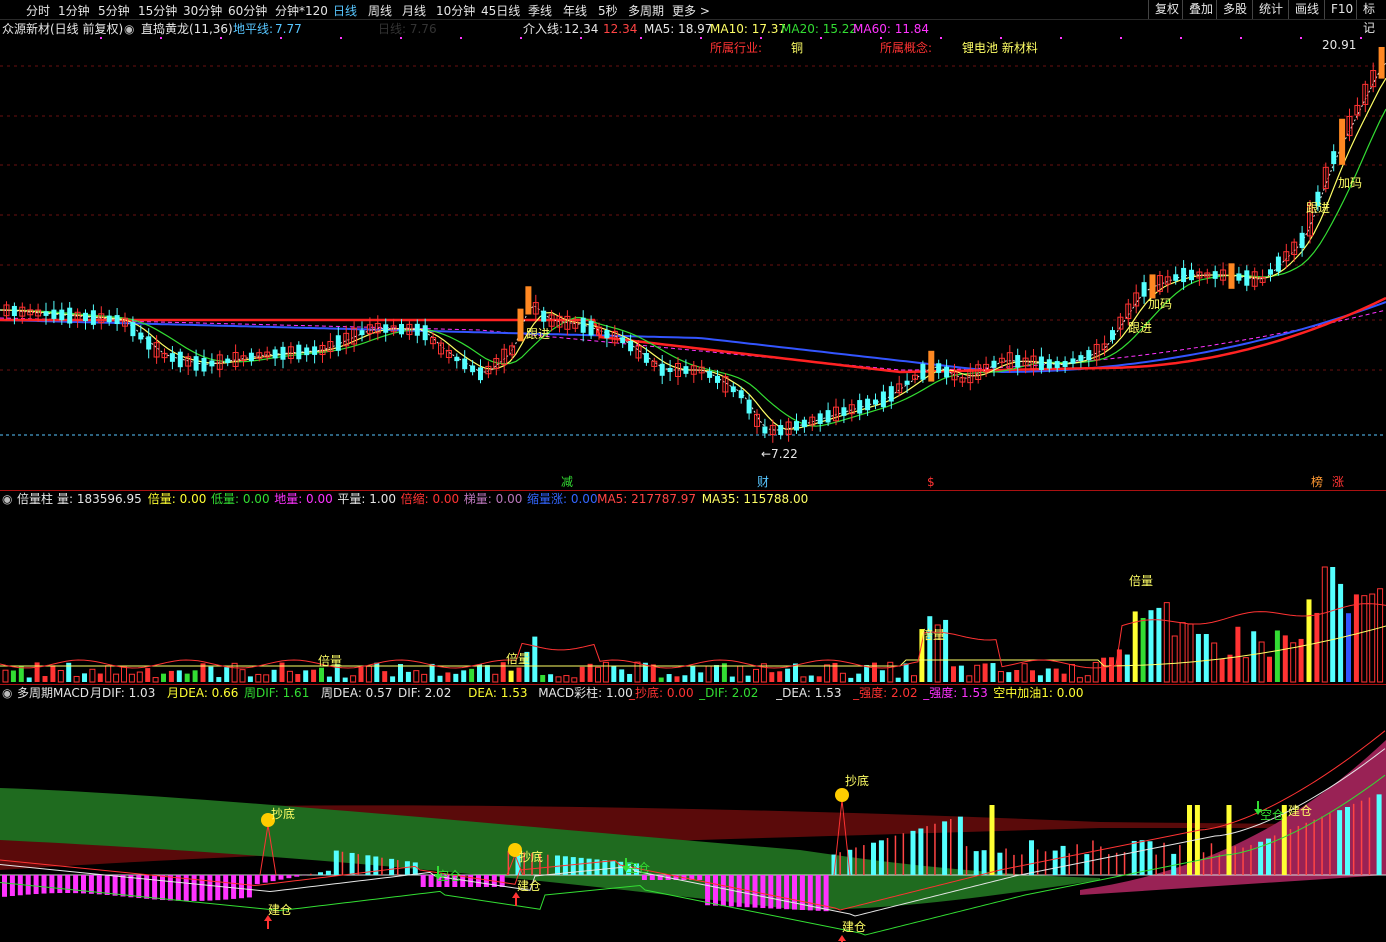  What do you see at coordinates (1371, 17) in the screenshot?
I see `toolbar-button-6: 标记` at bounding box center [1371, 17].